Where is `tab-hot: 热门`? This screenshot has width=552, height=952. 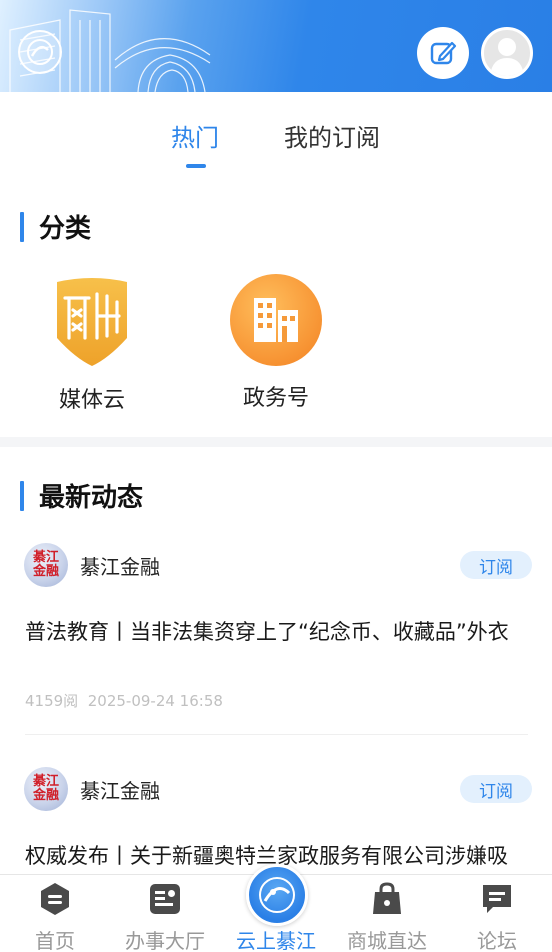
tab-hot: 热门 is located at coordinates (195, 135).